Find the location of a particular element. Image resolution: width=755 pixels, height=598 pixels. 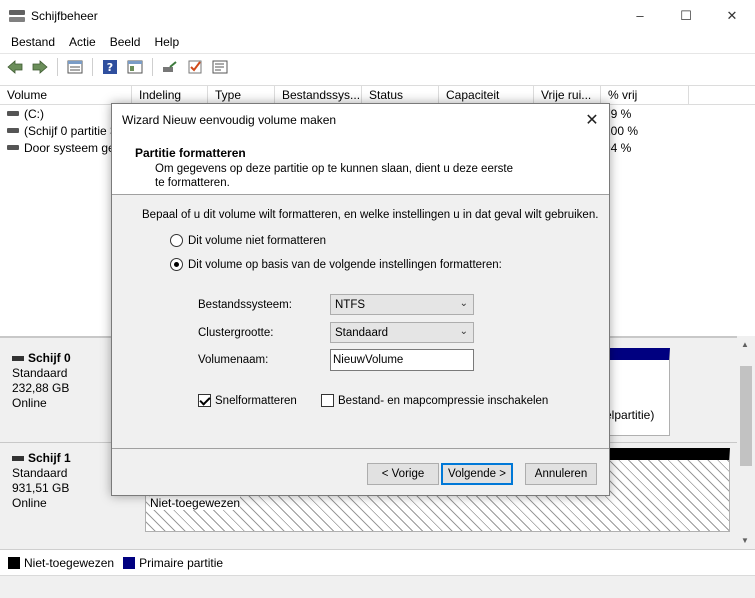

volume-name: (C:) is located at coordinates (34, 113).